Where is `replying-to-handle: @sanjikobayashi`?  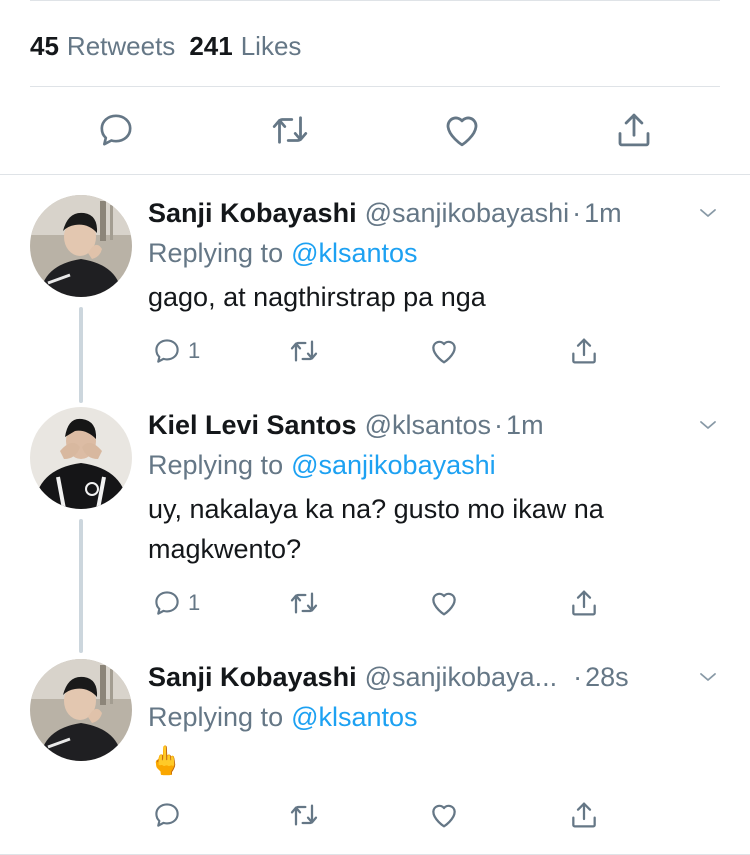
replying-to-handle: @sanjikobayashi is located at coordinates (393, 465).